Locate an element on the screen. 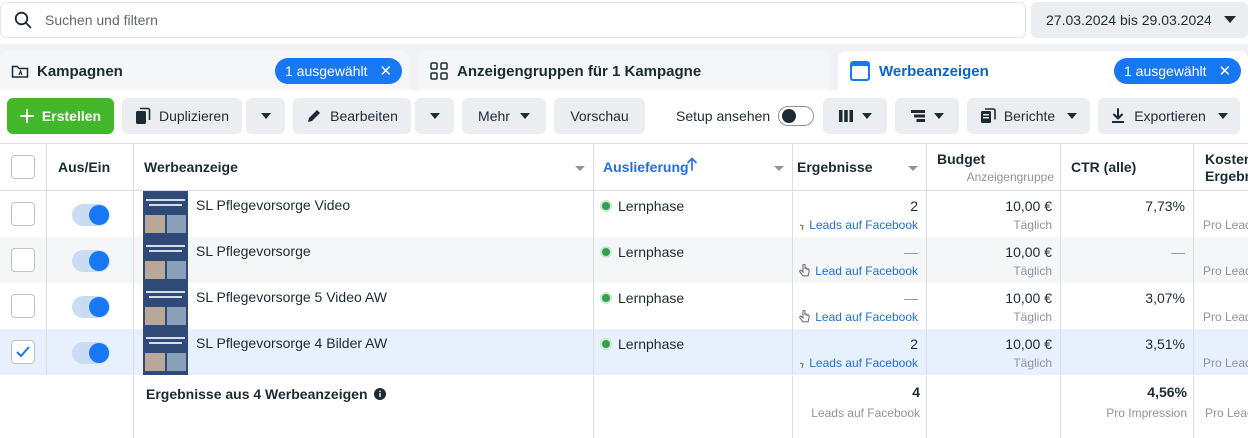 The width and height of the screenshot is (1248, 438). create-button: Erstellen is located at coordinates (60, 116).